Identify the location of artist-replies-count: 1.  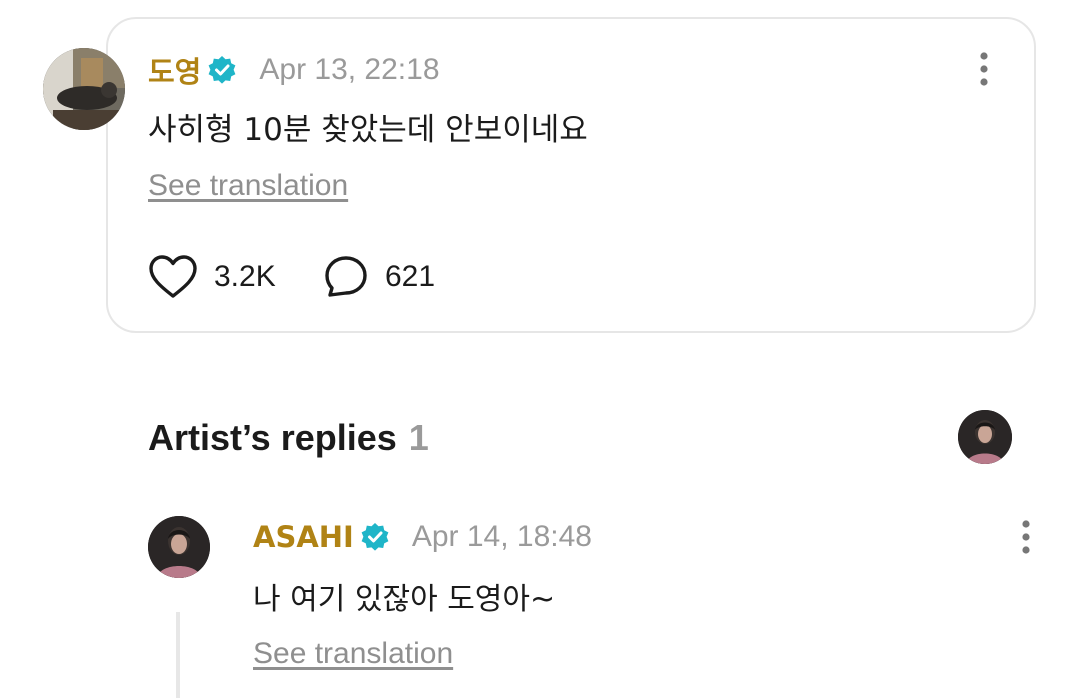
(418, 437).